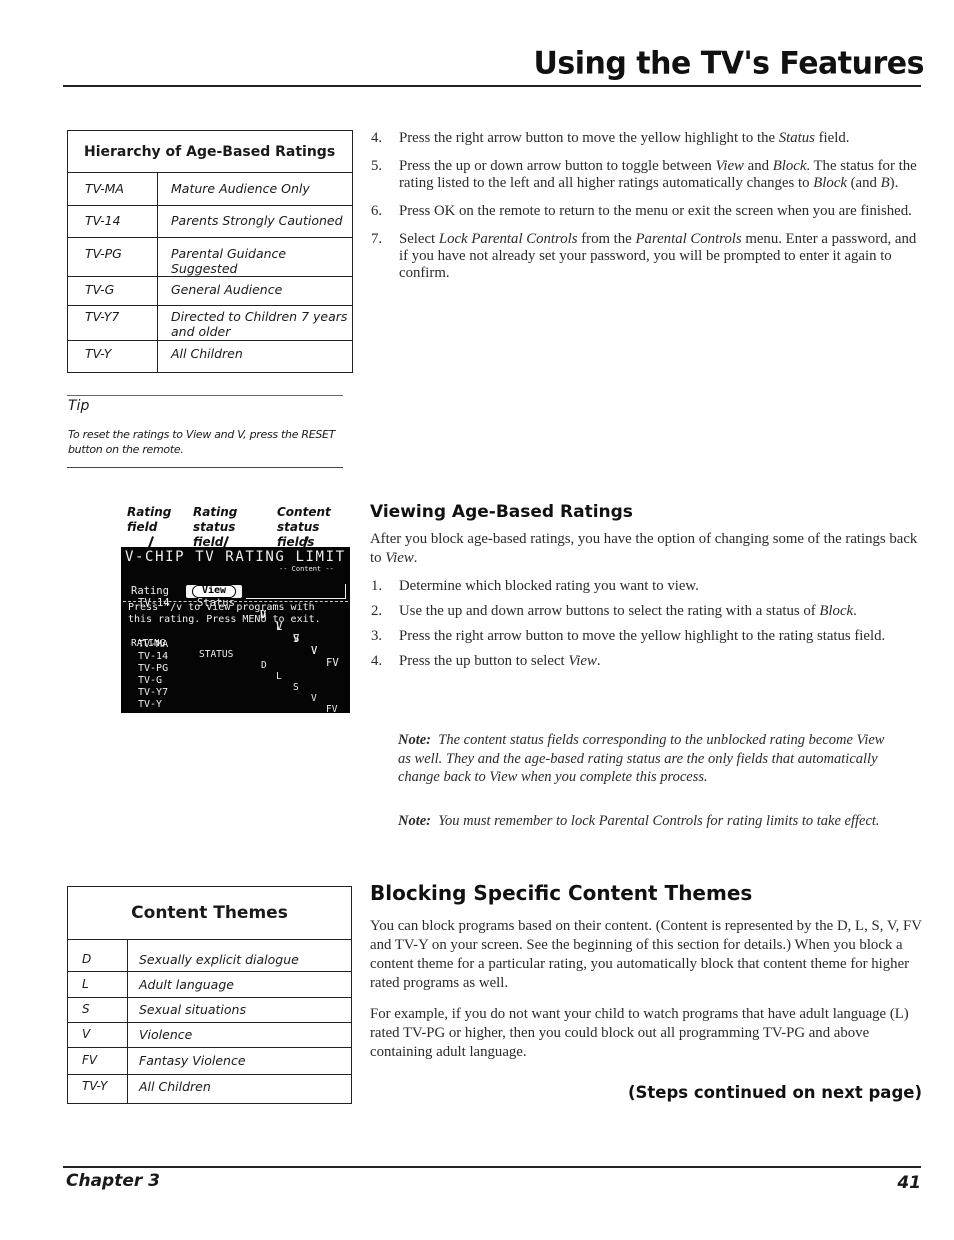 The image size is (954, 1240). Describe the element at coordinates (112, 257) in the screenshot. I see `rating-code: TV-PG` at that location.